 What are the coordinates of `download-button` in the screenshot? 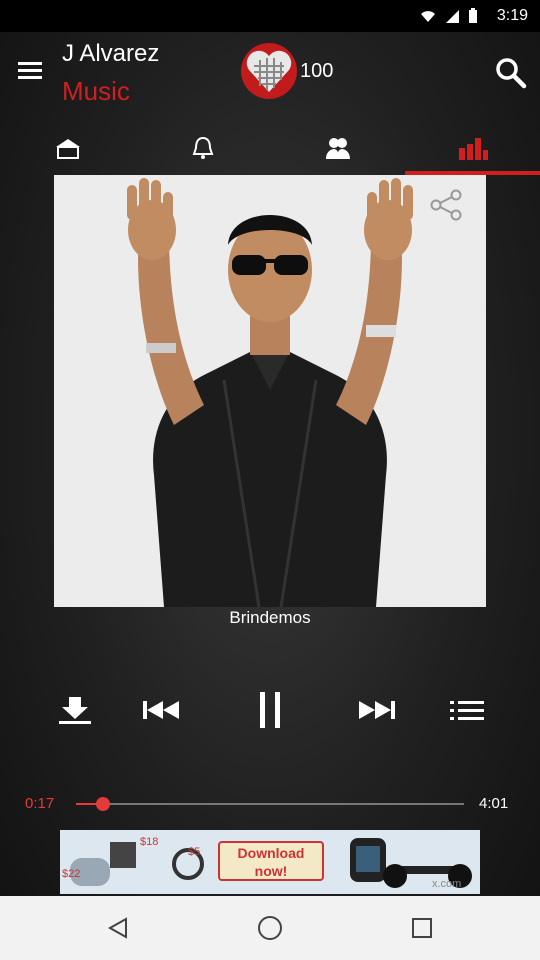 It's located at (75, 710).